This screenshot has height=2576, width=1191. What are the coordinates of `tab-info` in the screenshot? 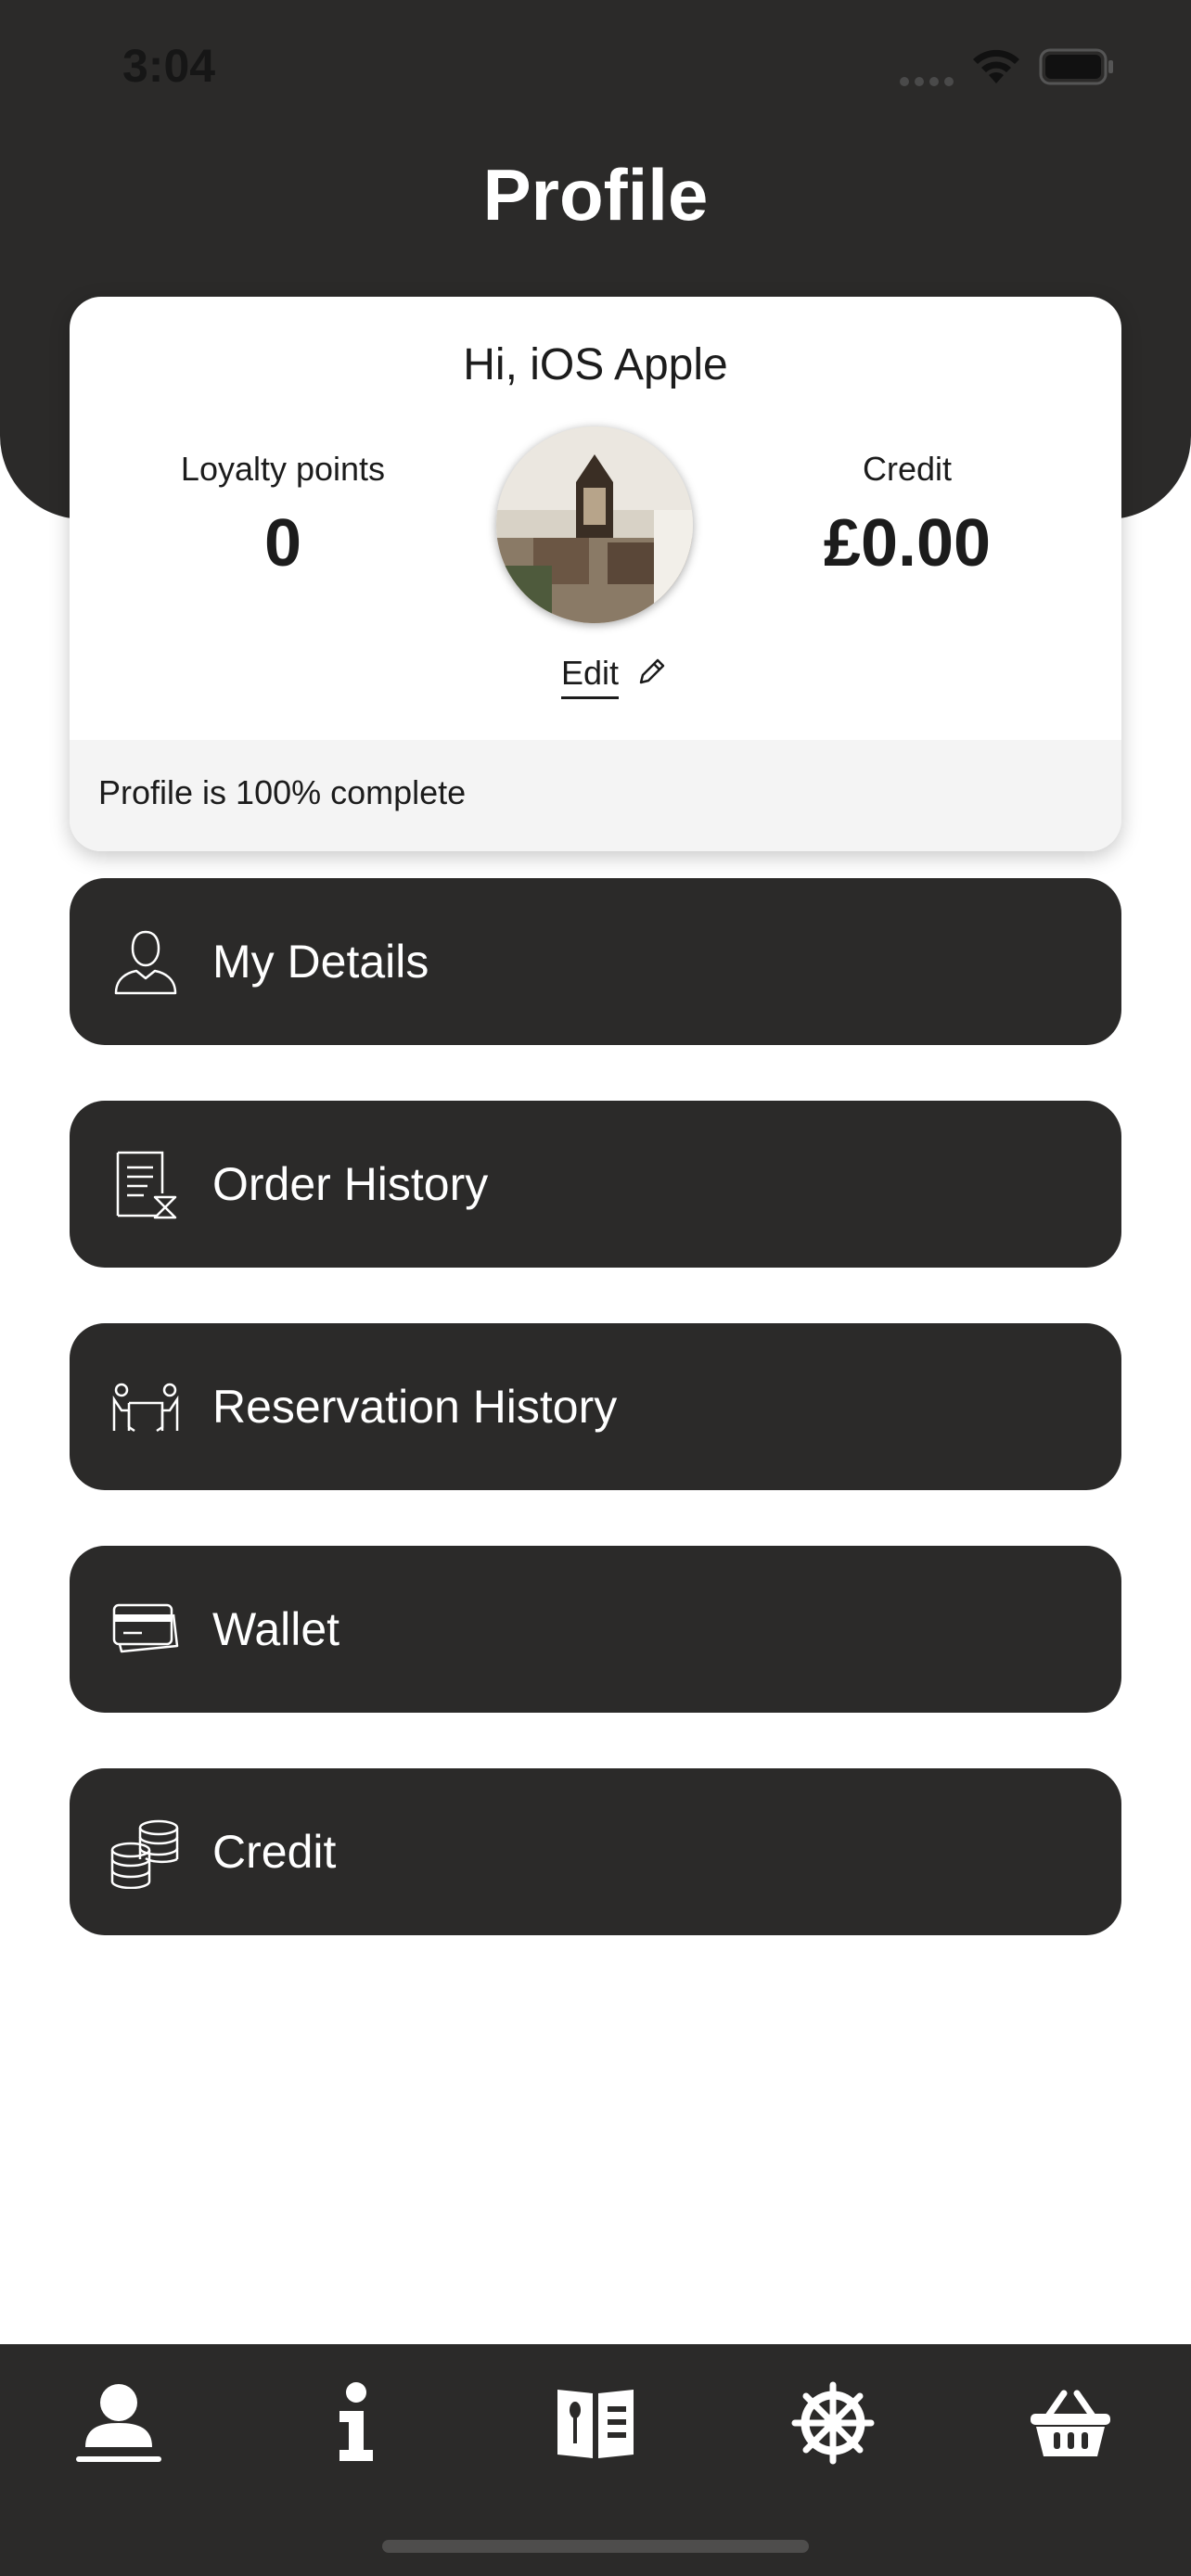 It's located at (356, 2423).